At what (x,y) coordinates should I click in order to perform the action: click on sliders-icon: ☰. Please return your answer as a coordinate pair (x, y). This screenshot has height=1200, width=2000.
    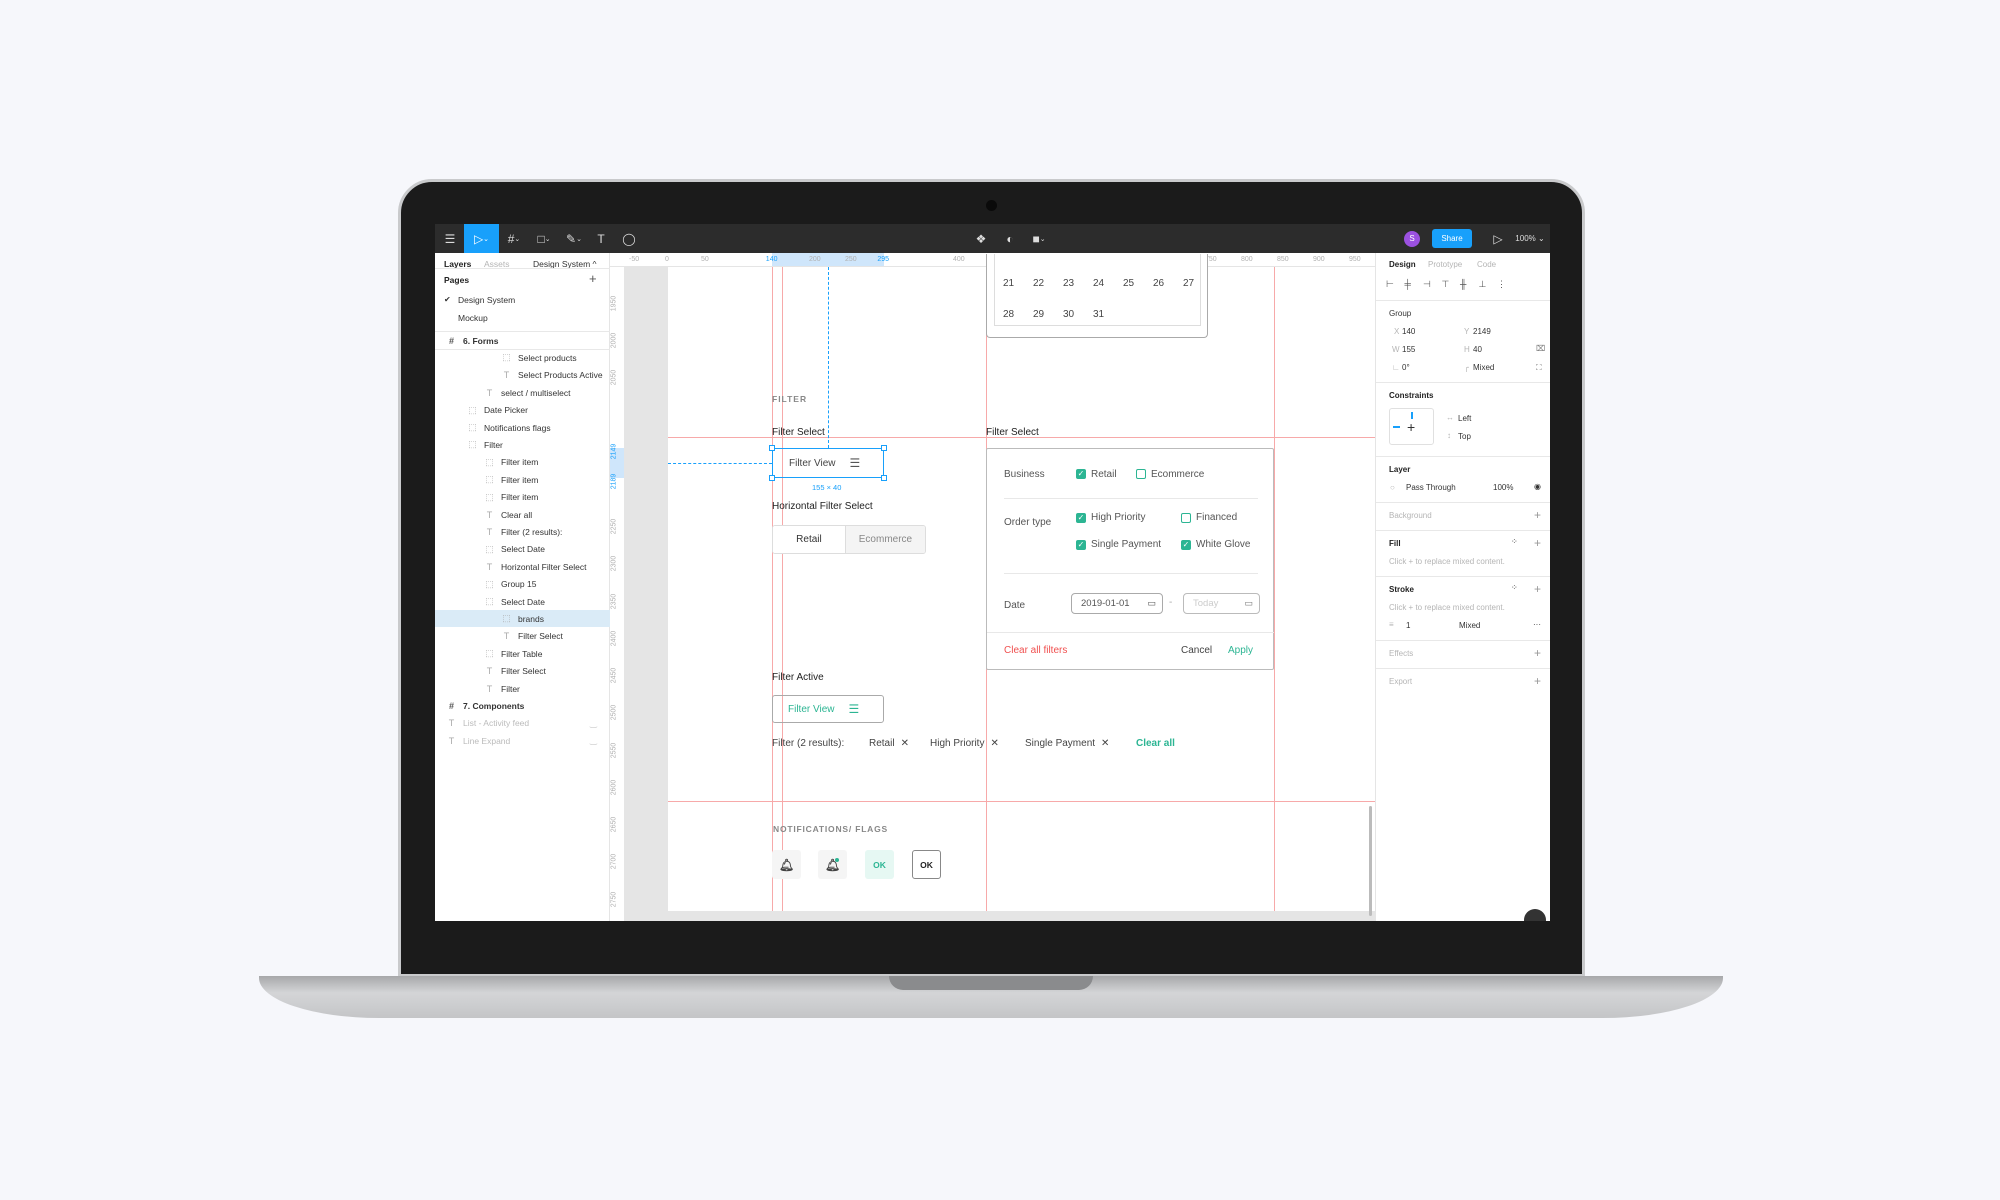
    Looking at the image, I should click on (855, 463).